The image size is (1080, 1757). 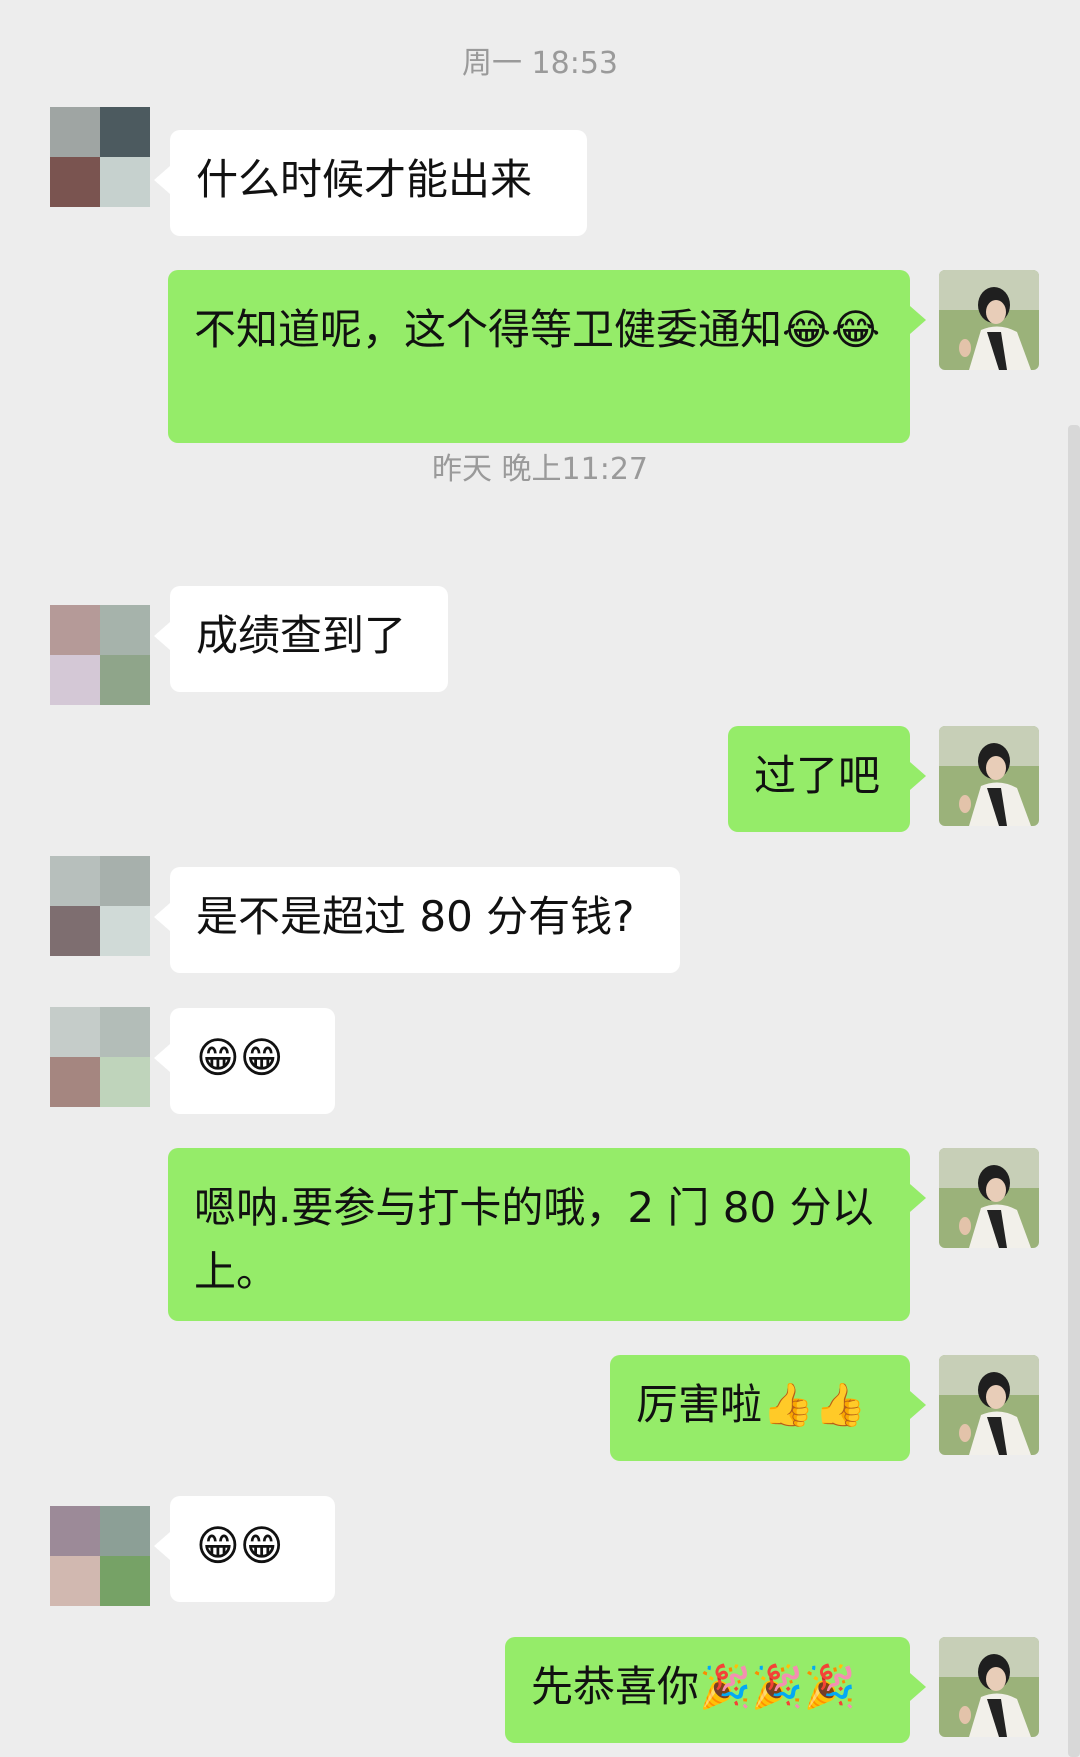 What do you see at coordinates (417, 920) in the screenshot?
I see `message-bubble-incoming: 是不是超过 80 分有钱?` at bounding box center [417, 920].